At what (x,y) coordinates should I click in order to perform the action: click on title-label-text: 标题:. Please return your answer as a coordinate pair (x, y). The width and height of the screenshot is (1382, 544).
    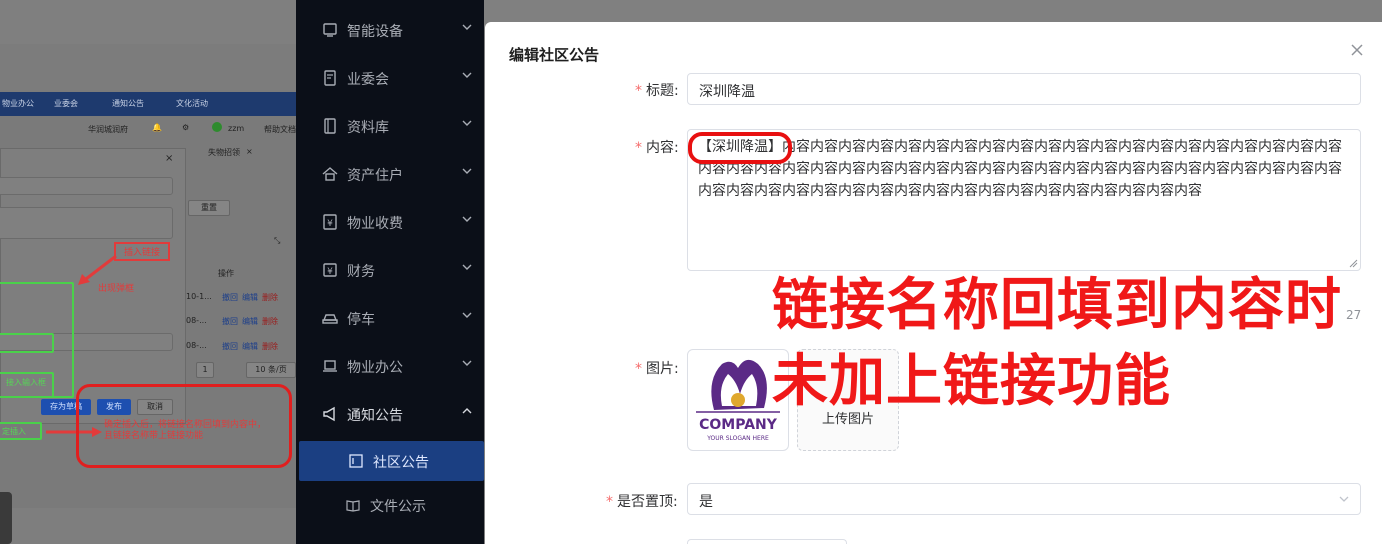
    Looking at the image, I should click on (662, 91).